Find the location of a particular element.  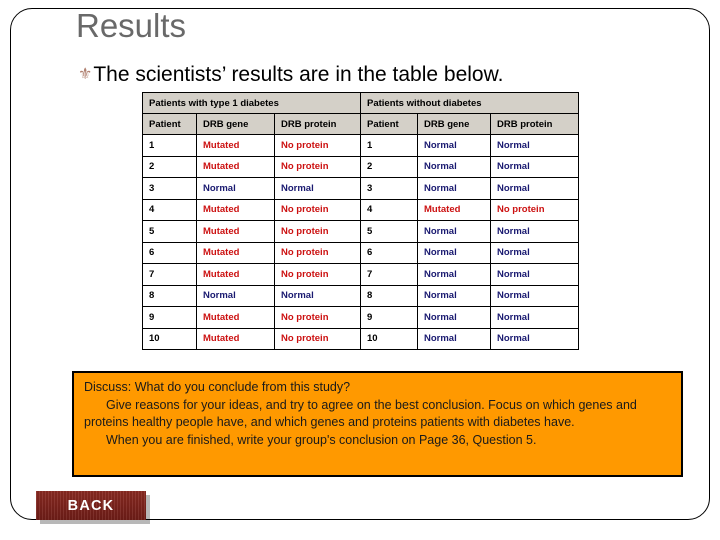

table-row: 10 Mutated No protein 10 Normal Normal is located at coordinates (360, 338).